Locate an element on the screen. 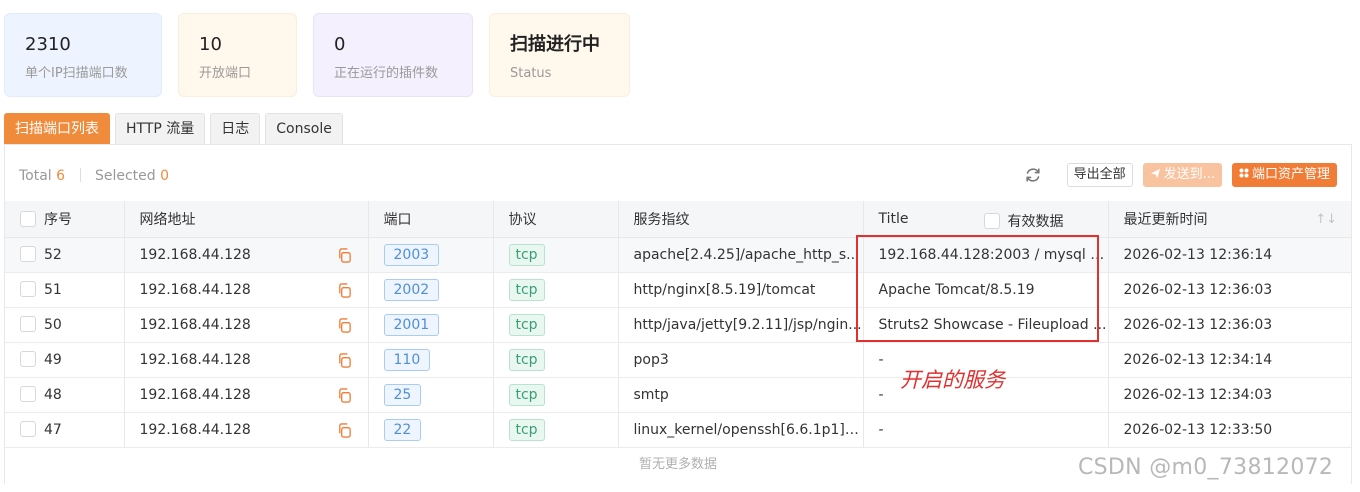  column-port: 端口 is located at coordinates (431, 219).